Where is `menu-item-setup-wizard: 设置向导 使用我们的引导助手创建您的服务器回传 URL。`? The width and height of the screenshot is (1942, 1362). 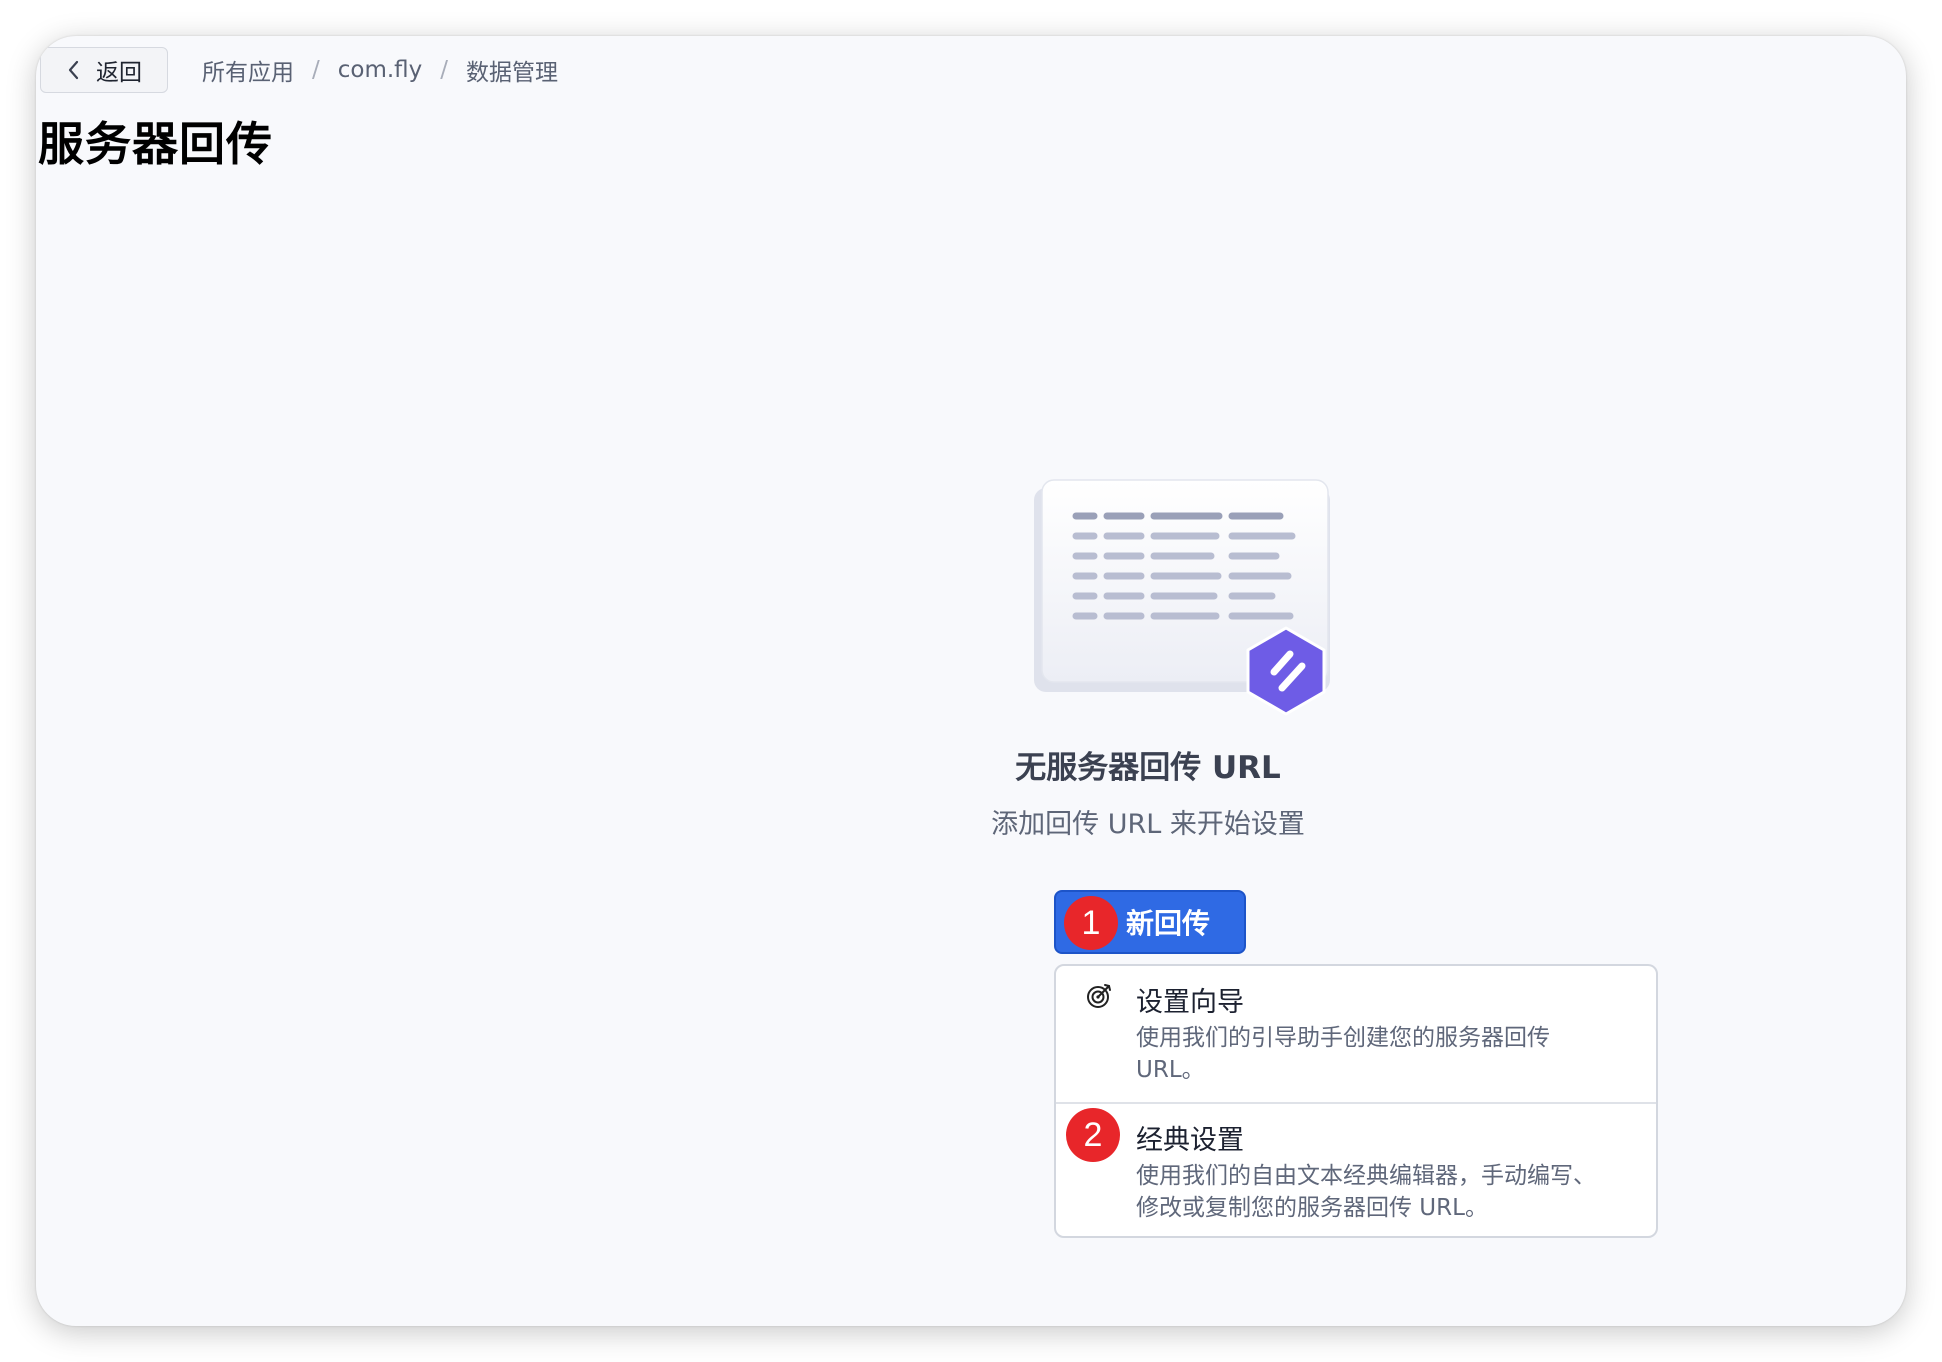 menu-item-setup-wizard: 设置向导 使用我们的引导助手创建您的服务器回传 URL。 is located at coordinates (1356, 1035).